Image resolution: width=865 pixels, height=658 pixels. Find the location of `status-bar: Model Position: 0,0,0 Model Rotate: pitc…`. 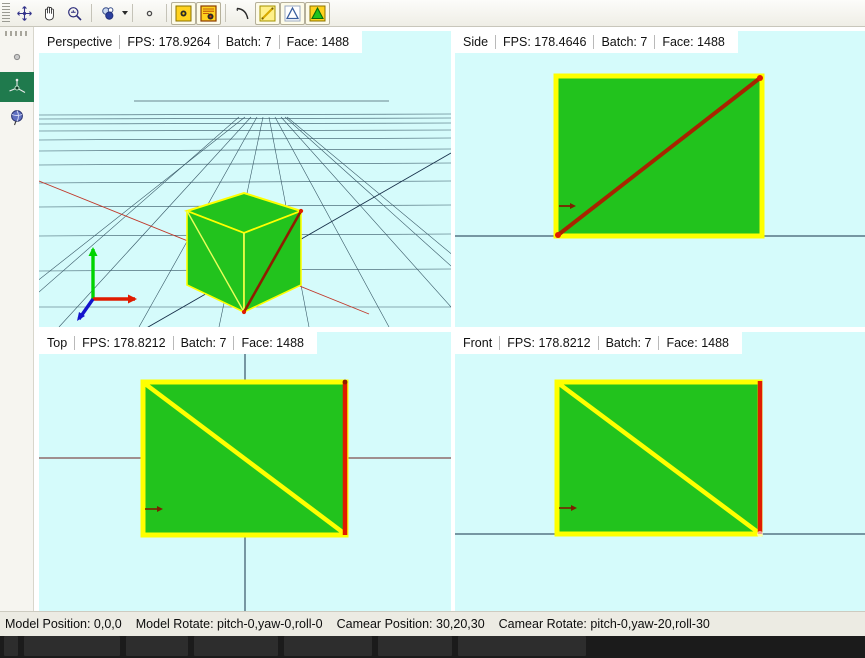

status-bar: Model Position: 0,0,0 Model Rotate: pitc… is located at coordinates (432, 623).